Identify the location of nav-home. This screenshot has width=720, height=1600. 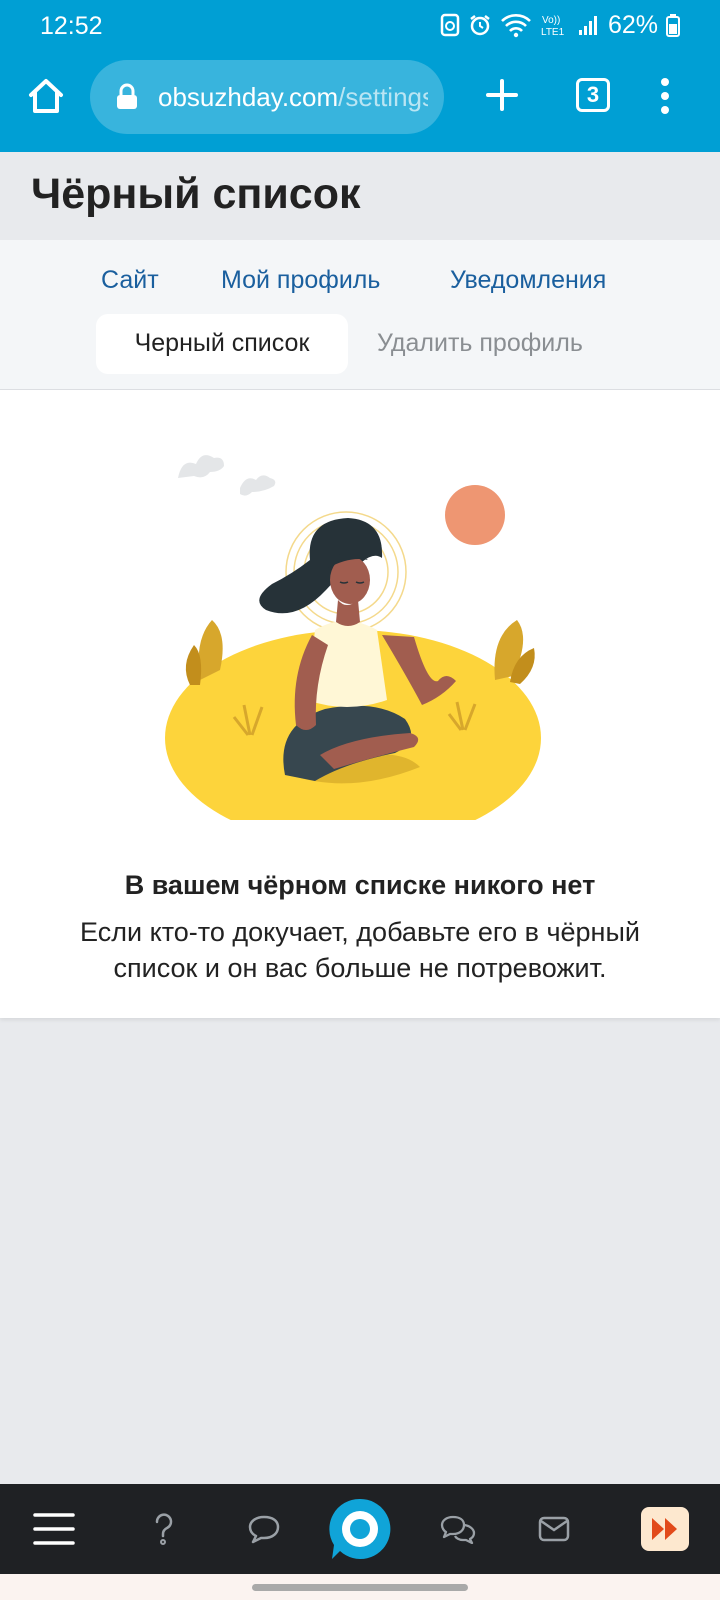
(360, 1529).